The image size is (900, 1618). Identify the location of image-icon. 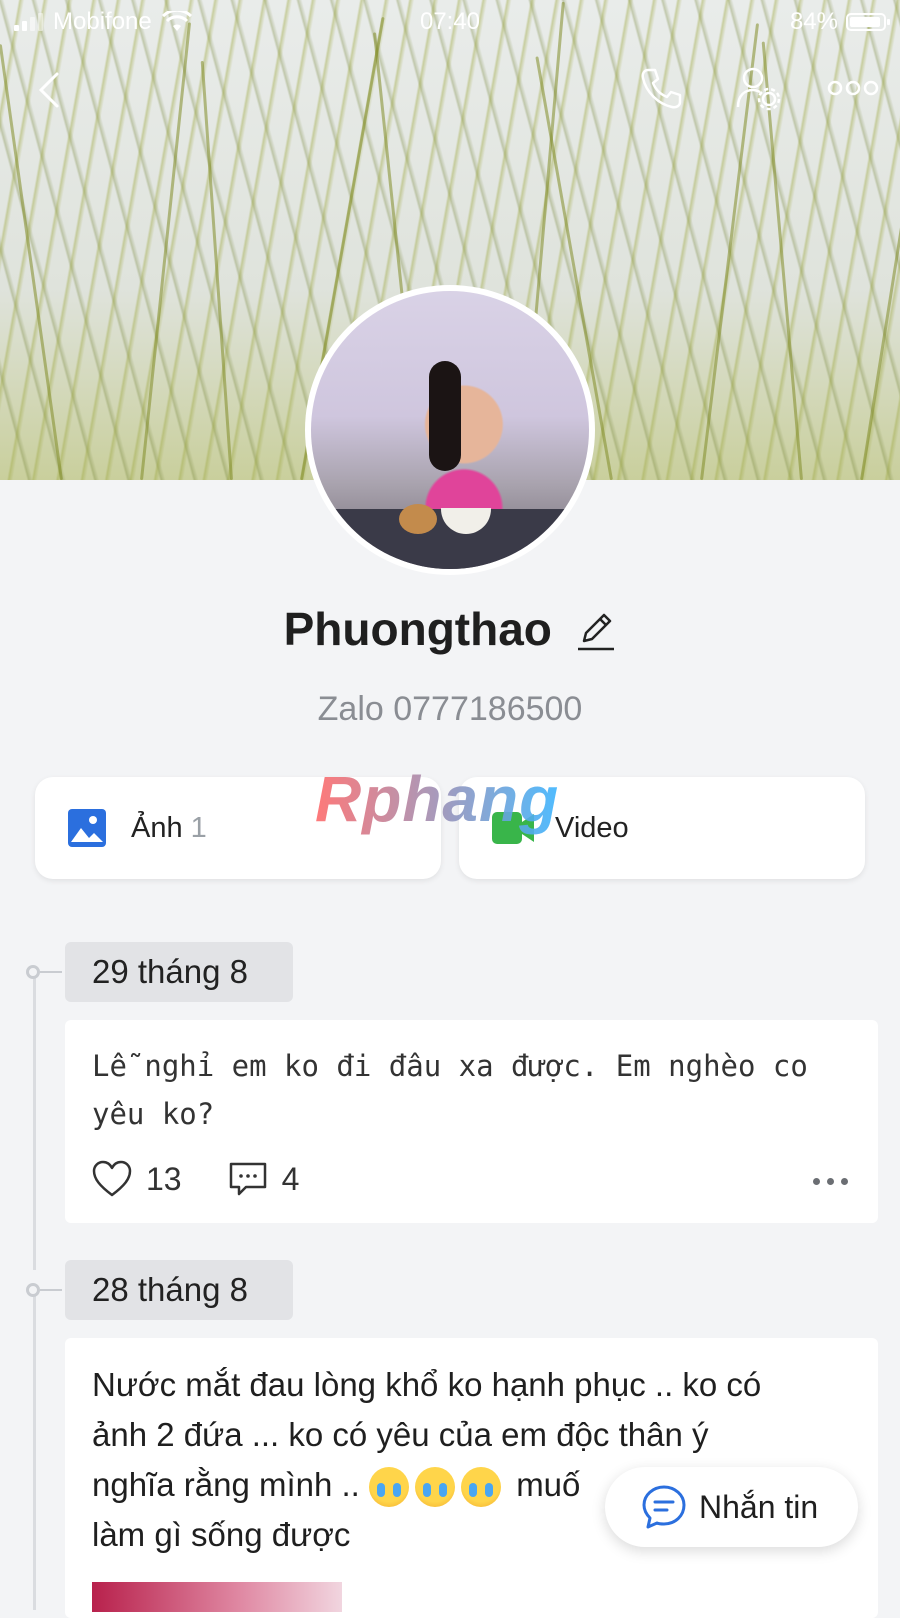
(87, 828).